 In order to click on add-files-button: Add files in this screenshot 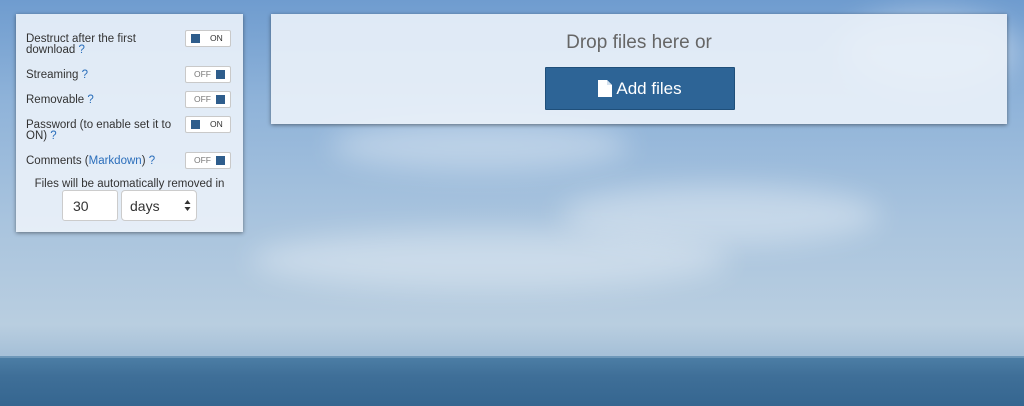, I will do `click(640, 88)`.